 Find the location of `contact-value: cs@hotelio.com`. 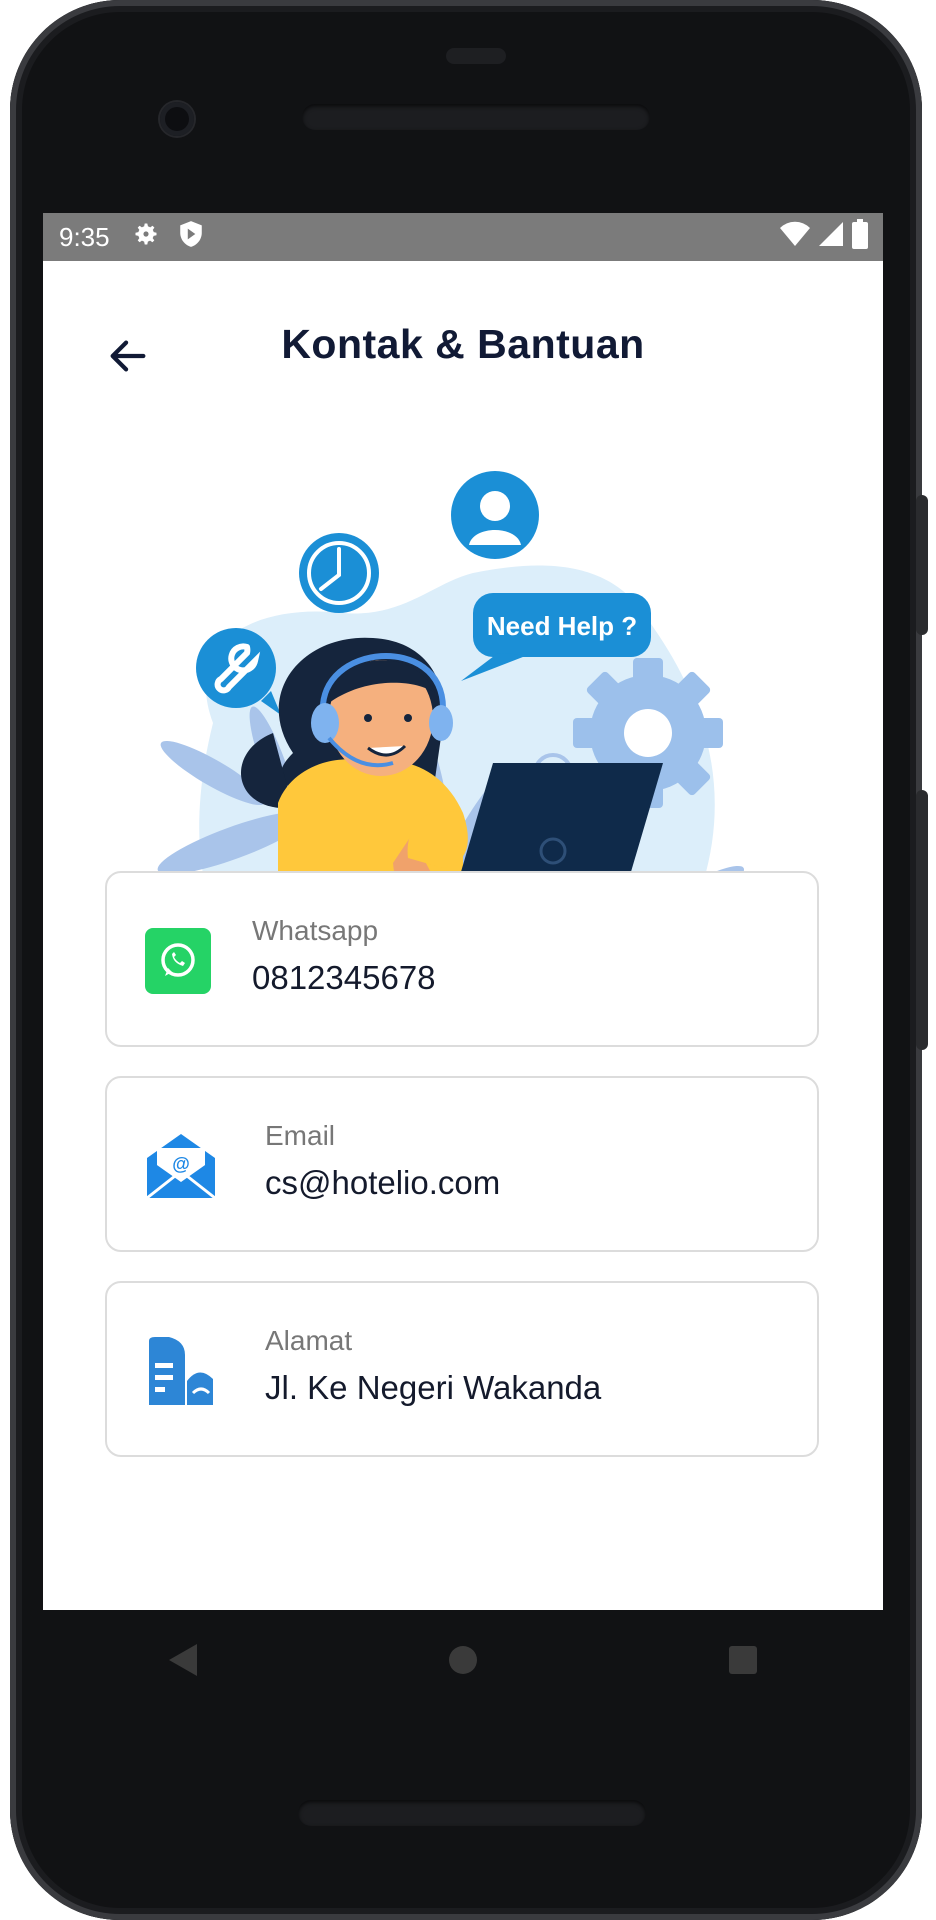

contact-value: cs@hotelio.com is located at coordinates (383, 1182).